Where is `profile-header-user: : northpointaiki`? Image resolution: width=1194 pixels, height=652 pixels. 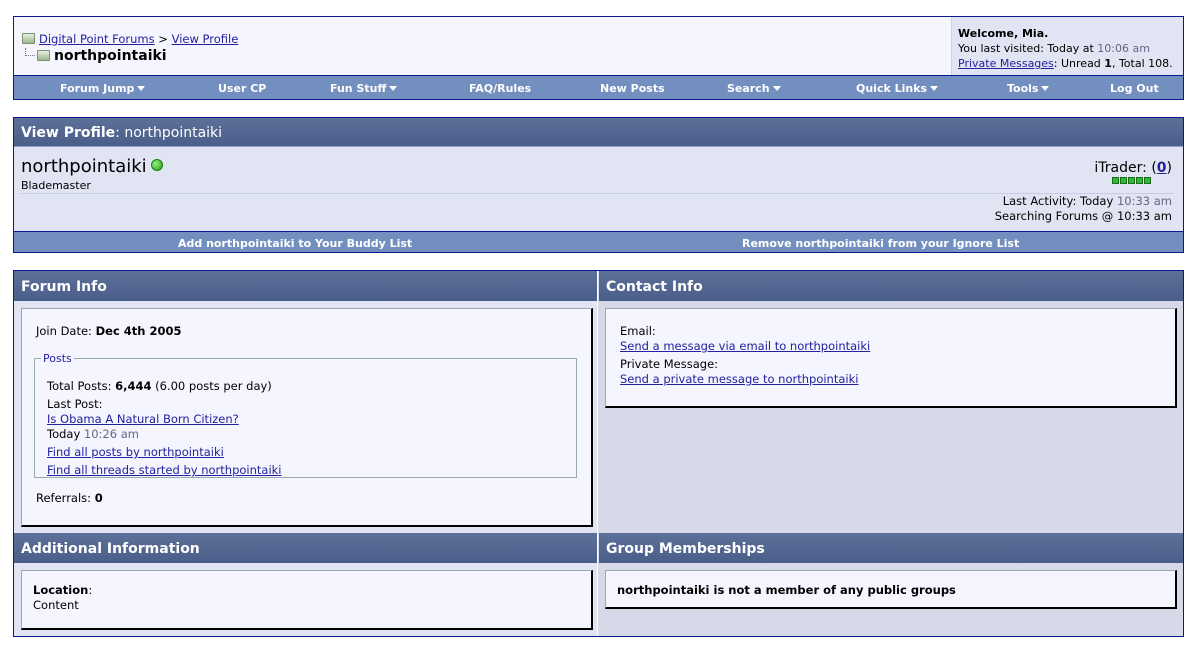 profile-header-user: : northpointaiki is located at coordinates (169, 133).